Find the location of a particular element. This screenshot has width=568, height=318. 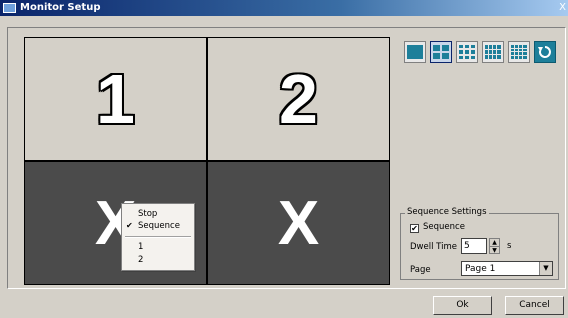

menu-item-sequence: ✔ Sequence is located at coordinates (158, 226).